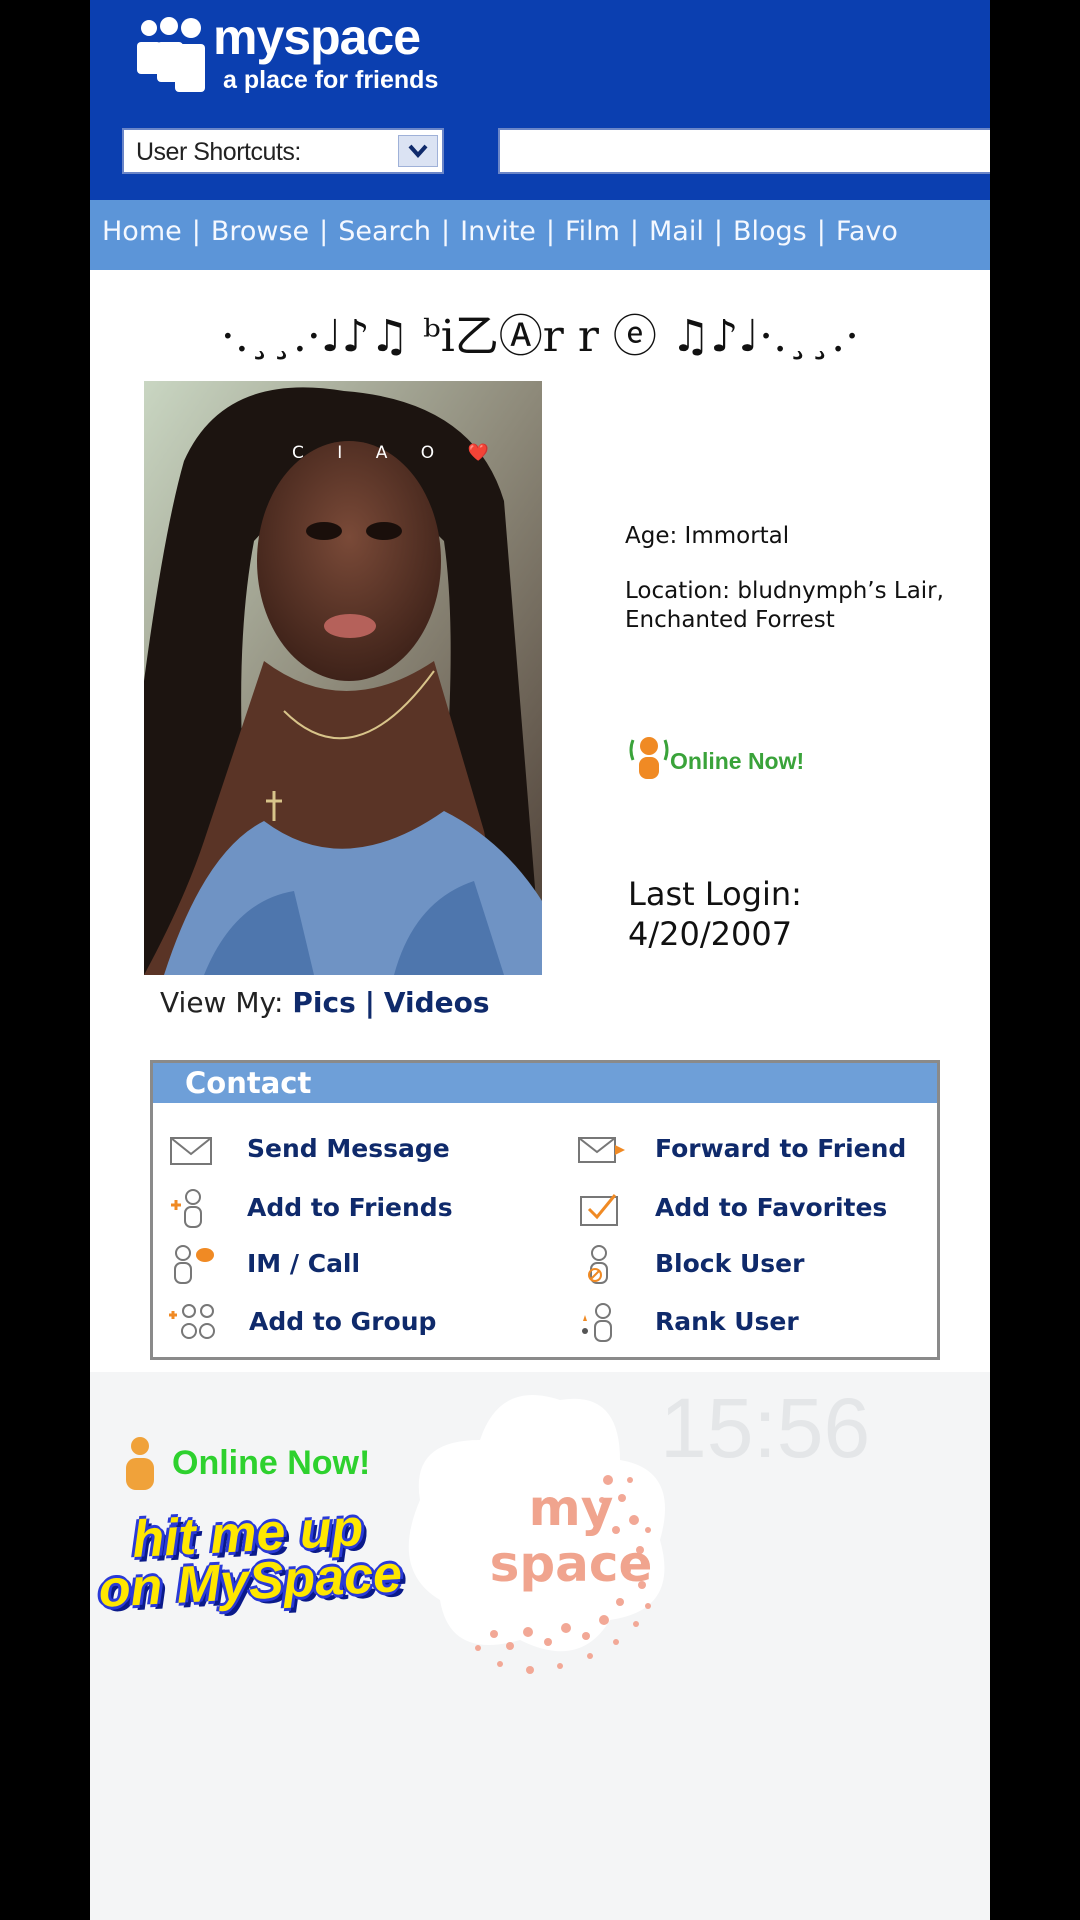 This screenshot has width=1080, height=1920. I want to click on im-call-icon, so click(194, 1264).